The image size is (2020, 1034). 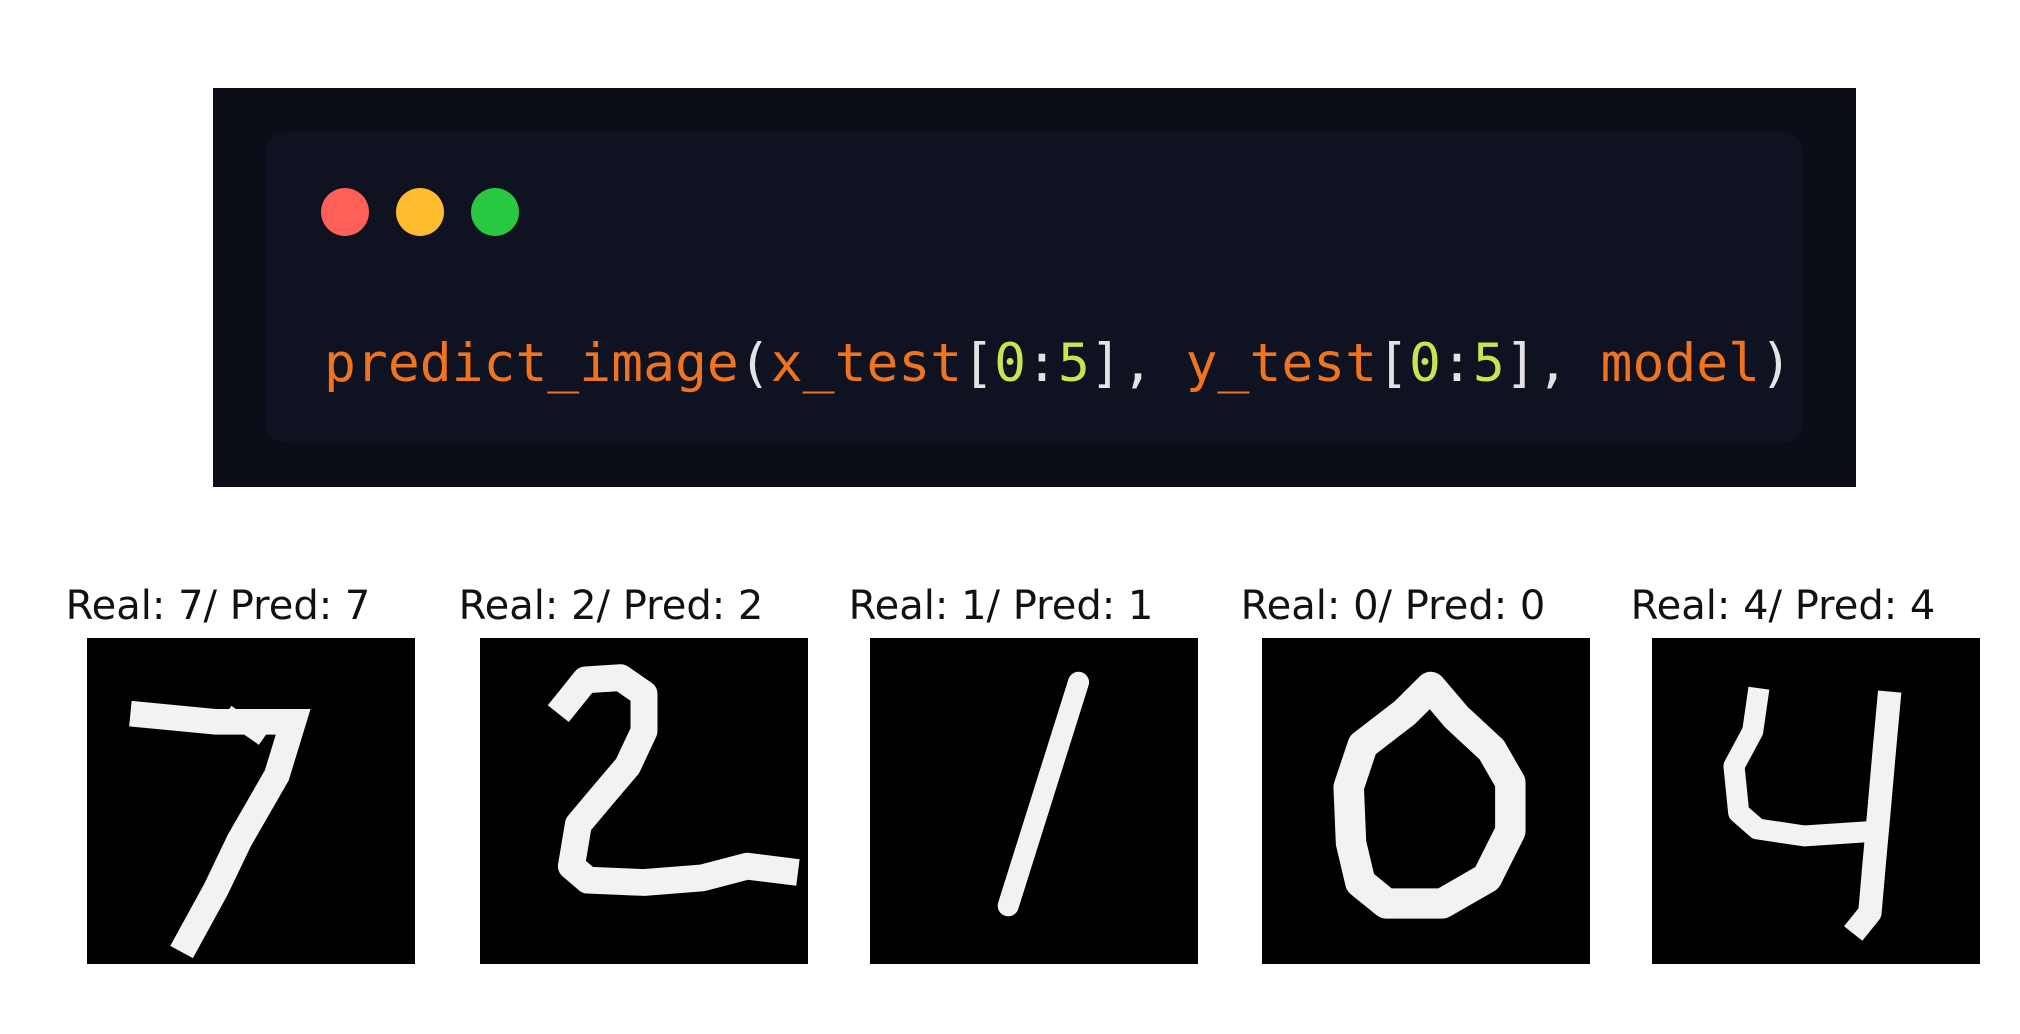 What do you see at coordinates (218, 606) in the screenshot?
I see `prediction-title: Real: 7/ Pred: 7` at bounding box center [218, 606].